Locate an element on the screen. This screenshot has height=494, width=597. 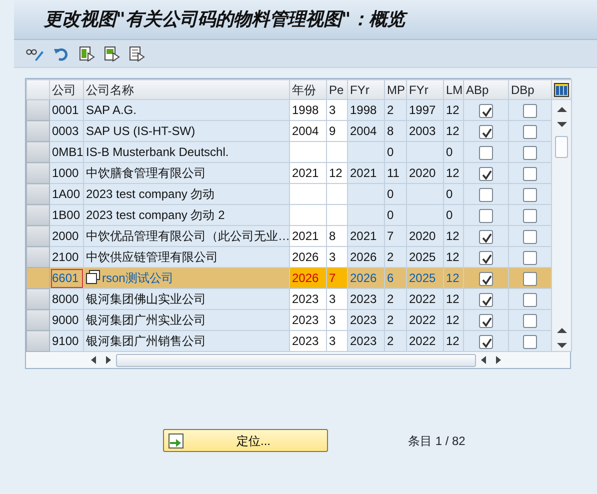
column-header: LM is located at coordinates (454, 90).